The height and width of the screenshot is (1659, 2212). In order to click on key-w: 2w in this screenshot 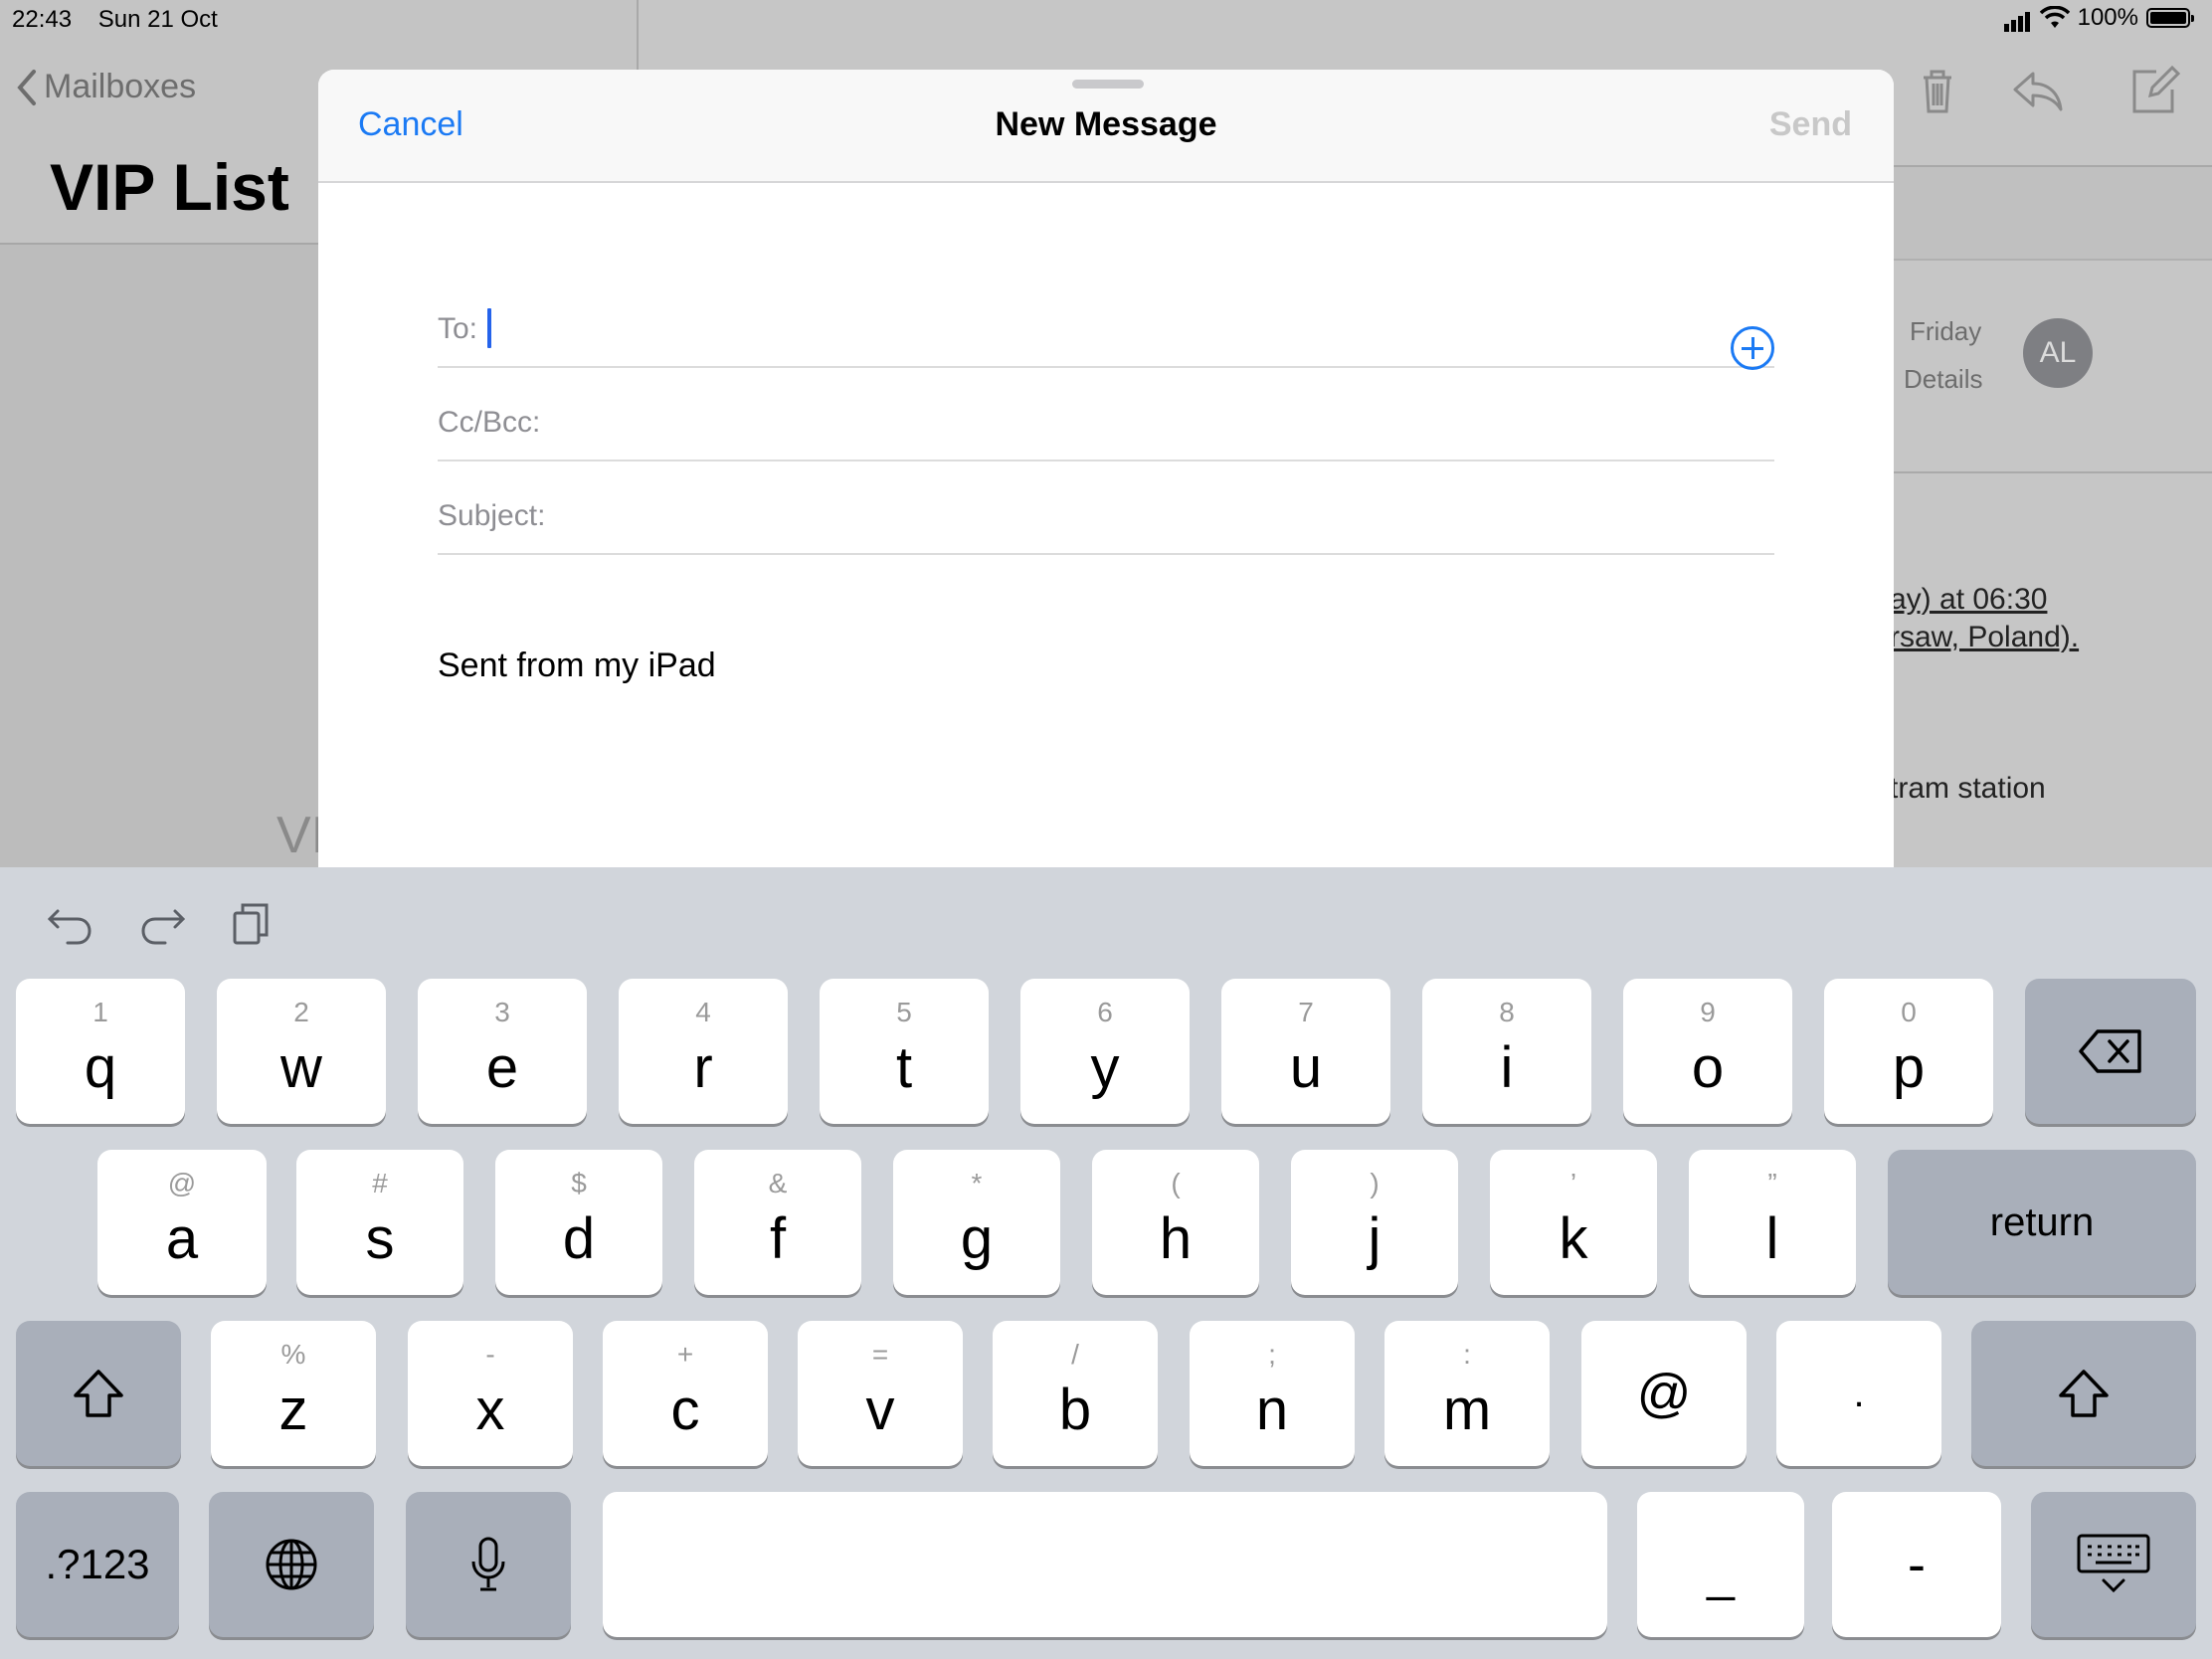, I will do `click(301, 1051)`.